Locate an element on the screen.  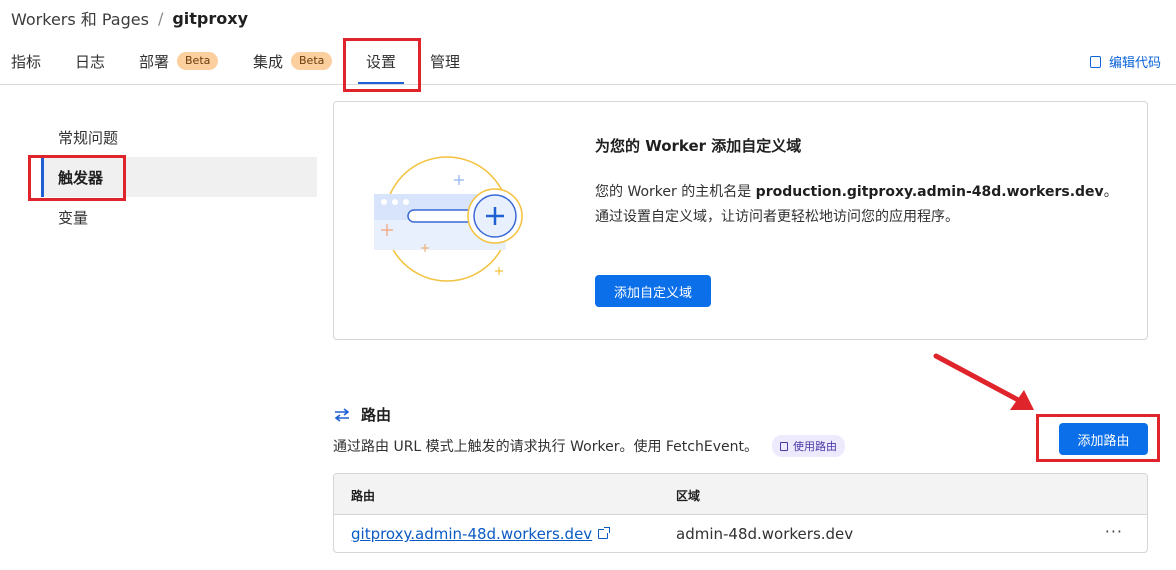
route-cell: gitproxy.admin-48d.workers.dev is located at coordinates (481, 534).